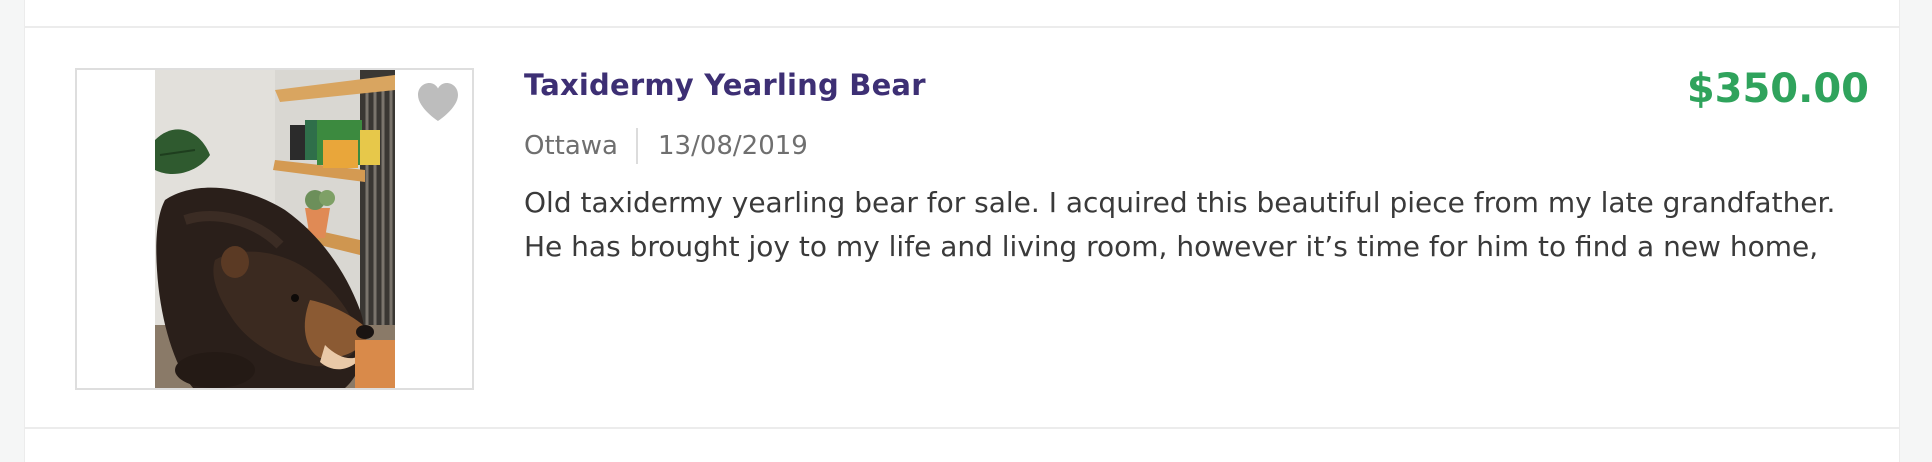 The height and width of the screenshot is (462, 1932). What do you see at coordinates (962, 428) in the screenshot?
I see `divider` at bounding box center [962, 428].